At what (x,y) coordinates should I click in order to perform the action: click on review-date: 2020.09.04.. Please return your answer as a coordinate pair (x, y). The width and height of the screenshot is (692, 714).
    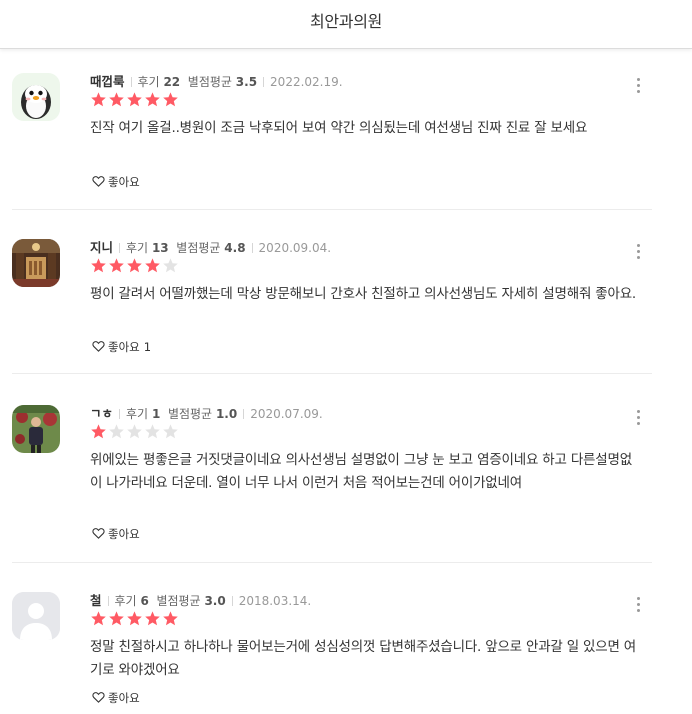
    Looking at the image, I should click on (295, 248).